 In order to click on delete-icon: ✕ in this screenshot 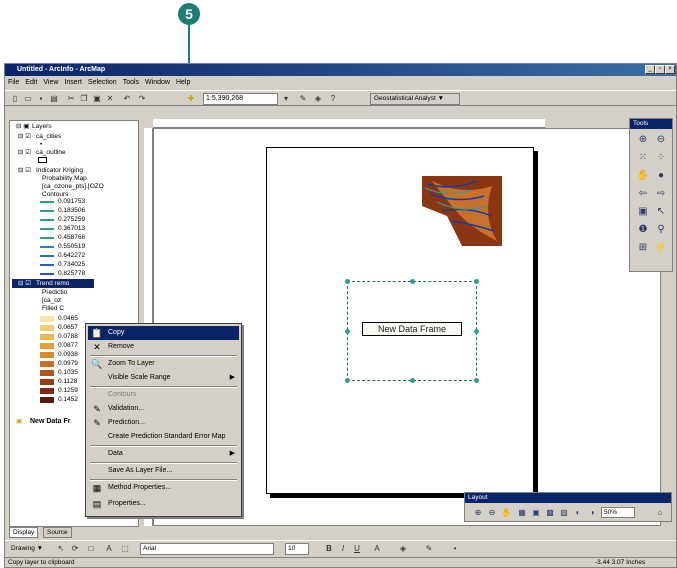, I will do `click(110, 98)`.